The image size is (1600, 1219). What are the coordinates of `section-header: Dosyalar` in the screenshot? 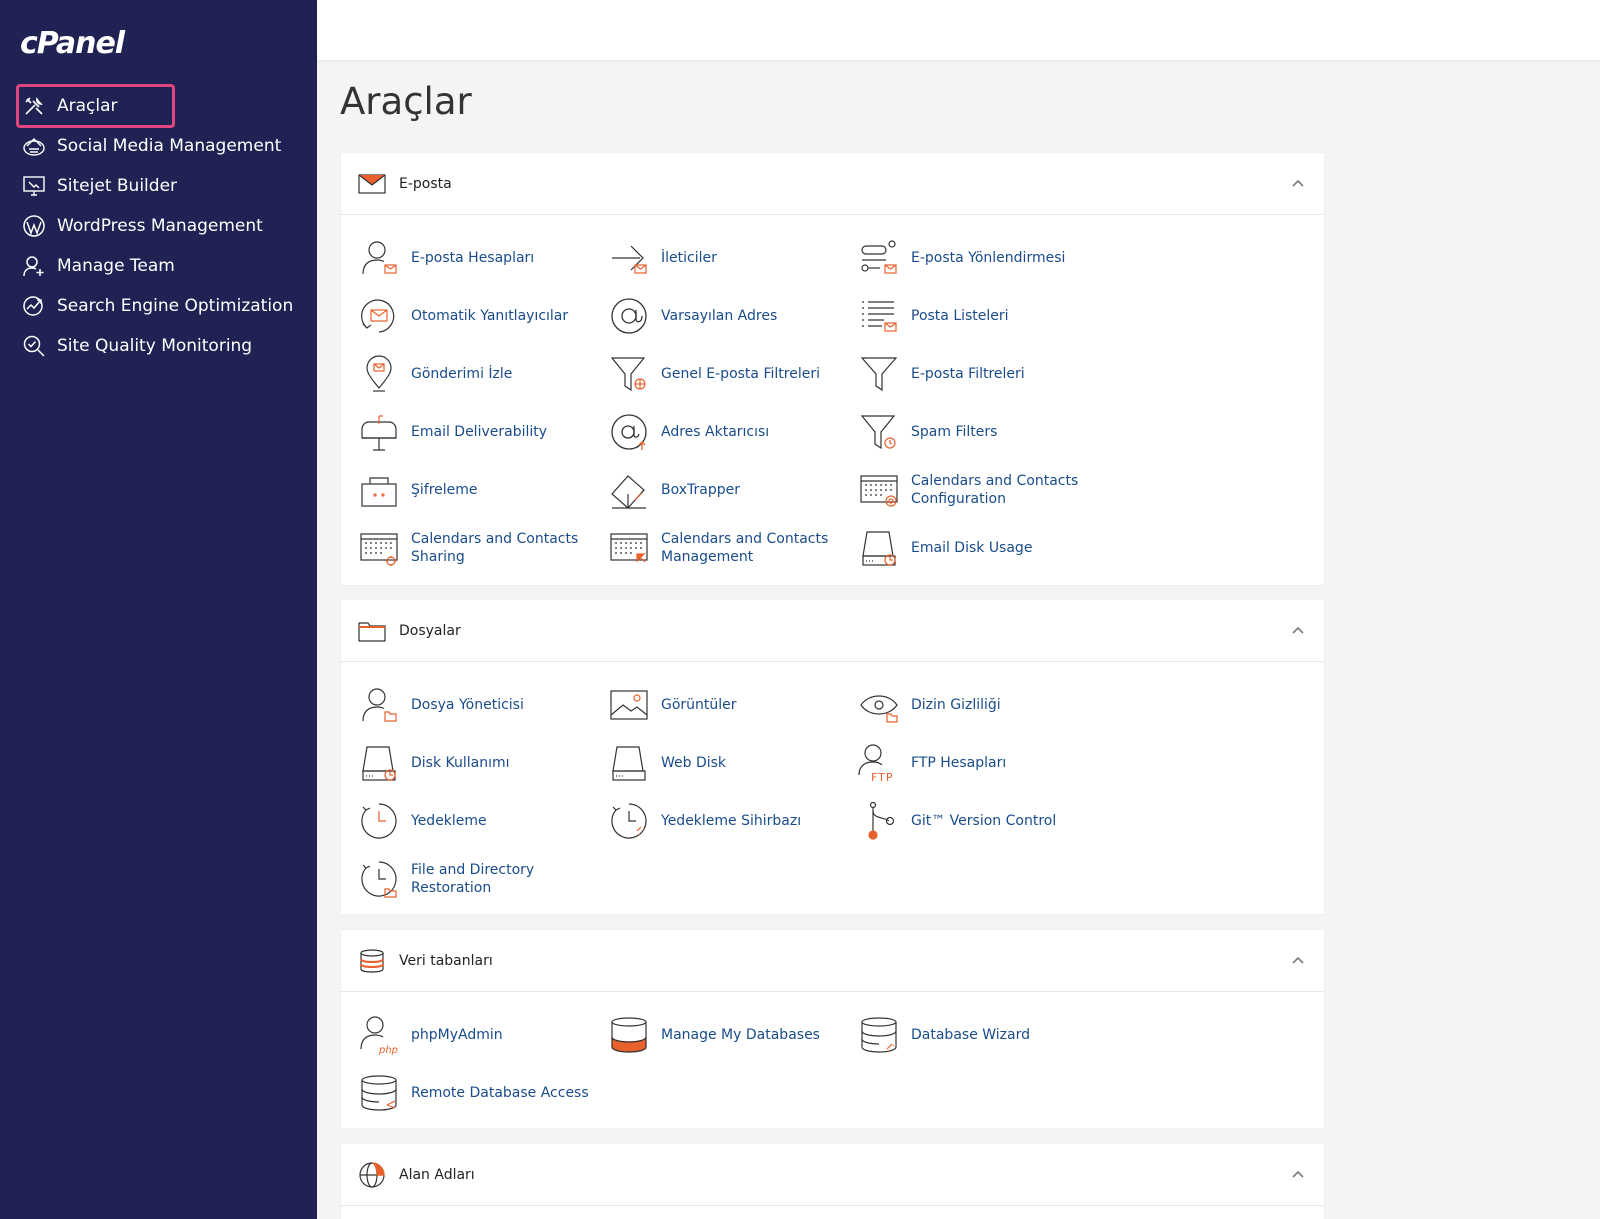 It's located at (832, 631).